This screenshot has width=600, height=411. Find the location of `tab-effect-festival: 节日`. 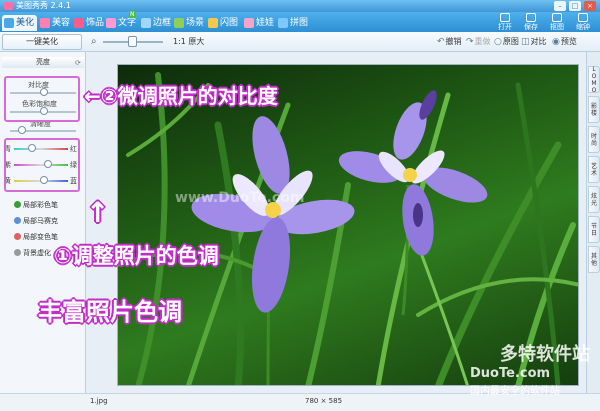

tab-effect-festival: 节日 is located at coordinates (594, 229).